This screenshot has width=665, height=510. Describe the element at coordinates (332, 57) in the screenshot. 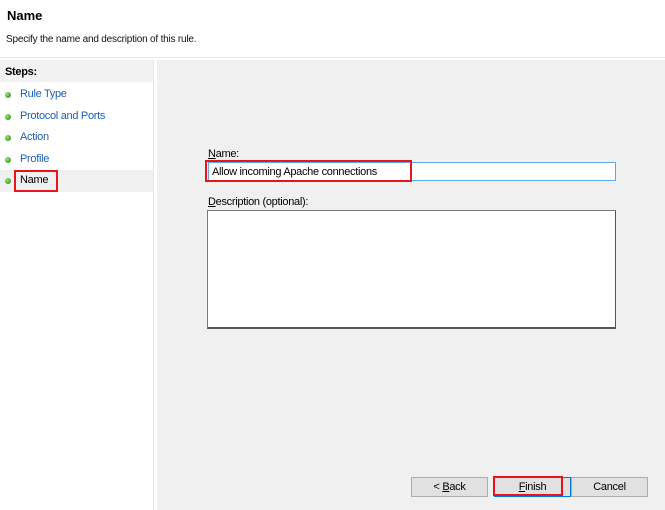

I see `header-divider` at that location.